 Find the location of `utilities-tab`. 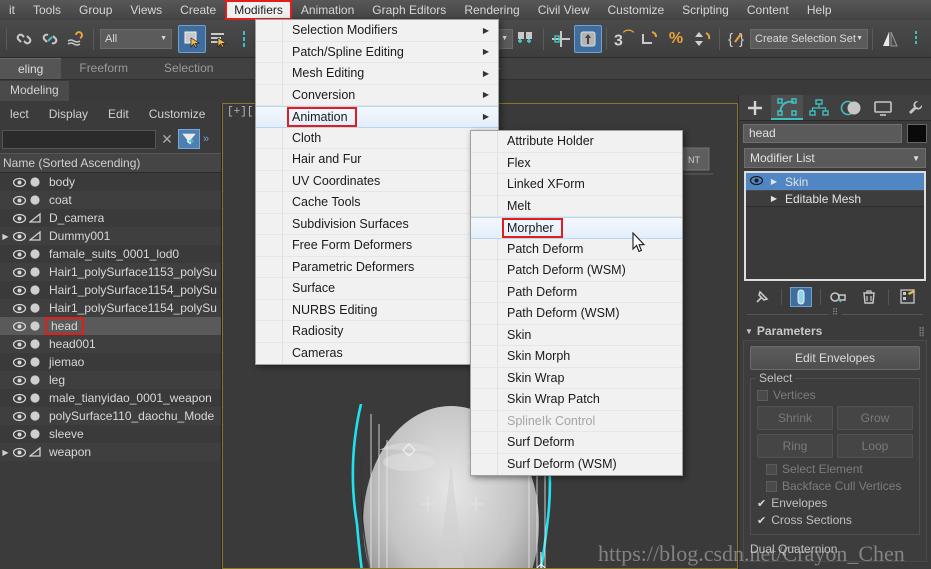

utilities-tab is located at coordinates (915, 107).